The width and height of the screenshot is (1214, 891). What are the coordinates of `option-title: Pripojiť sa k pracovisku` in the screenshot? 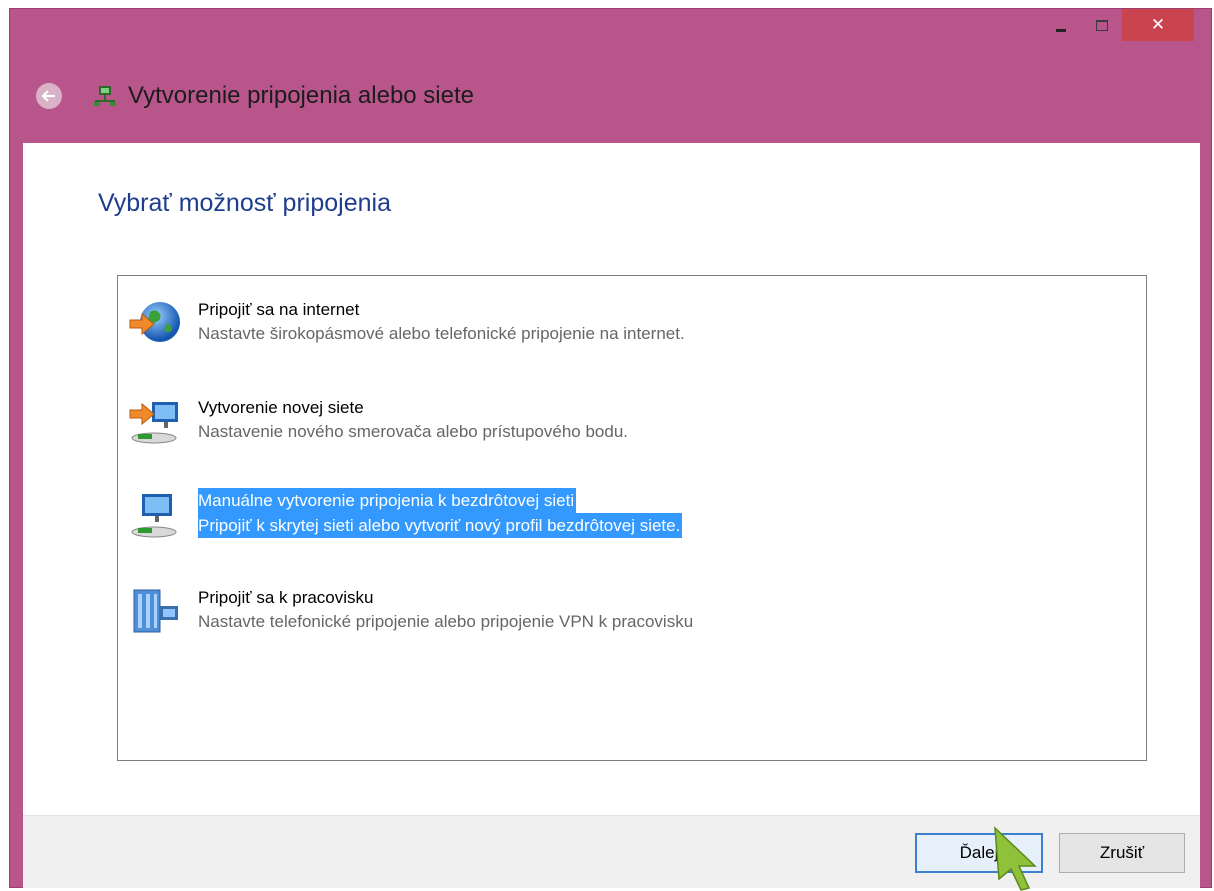 It's located at (286, 597).